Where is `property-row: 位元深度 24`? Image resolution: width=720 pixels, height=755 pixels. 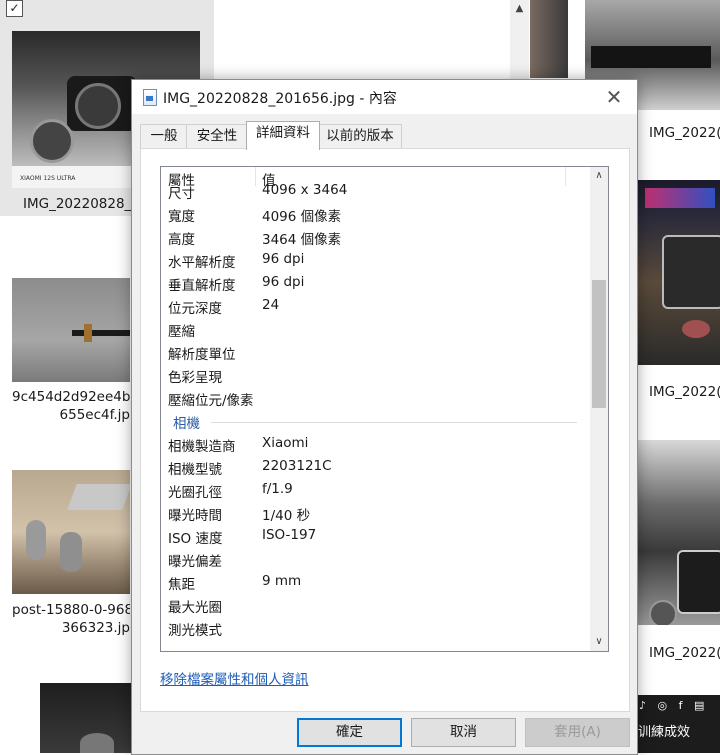 property-row: 位元深度 24 is located at coordinates (375, 305).